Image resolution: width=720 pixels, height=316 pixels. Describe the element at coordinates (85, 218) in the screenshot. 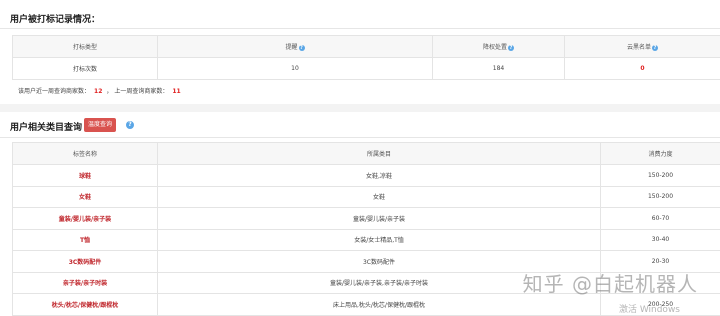

I see `tag-name-cell: 童装/婴儿装/亲子装` at that location.